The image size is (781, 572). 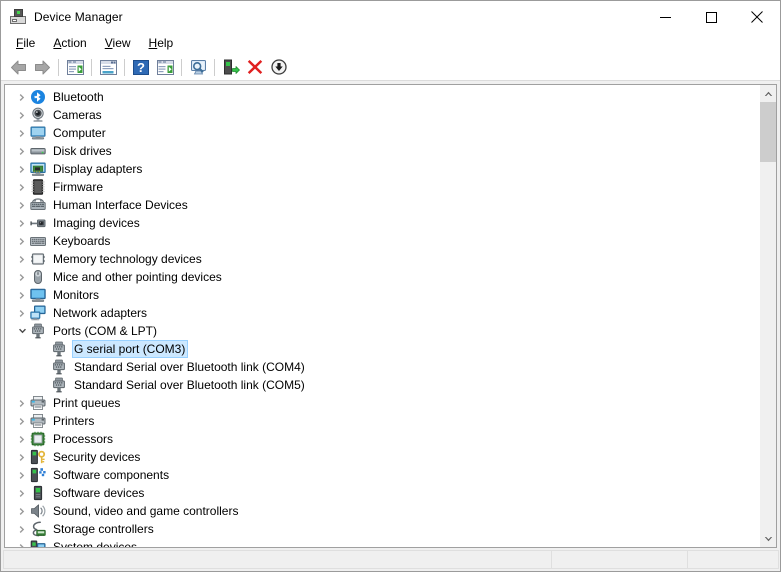 I want to click on arrow-right-icon, so click(x=42, y=67).